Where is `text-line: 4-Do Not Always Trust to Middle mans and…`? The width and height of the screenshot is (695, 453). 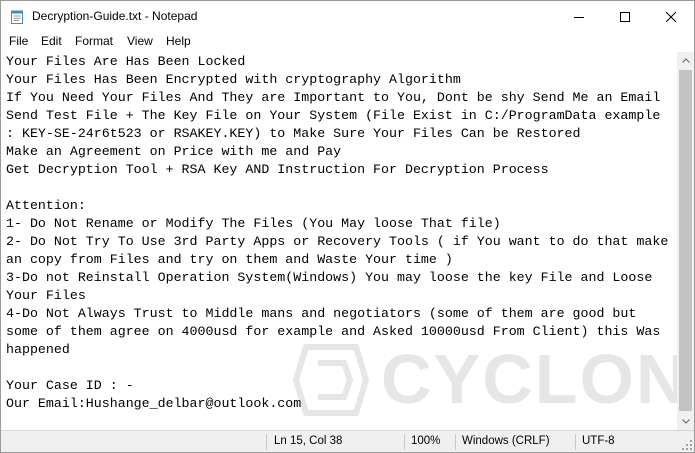 text-line: 4-Do Not Always Trust to Middle mans and… is located at coordinates (321, 313).